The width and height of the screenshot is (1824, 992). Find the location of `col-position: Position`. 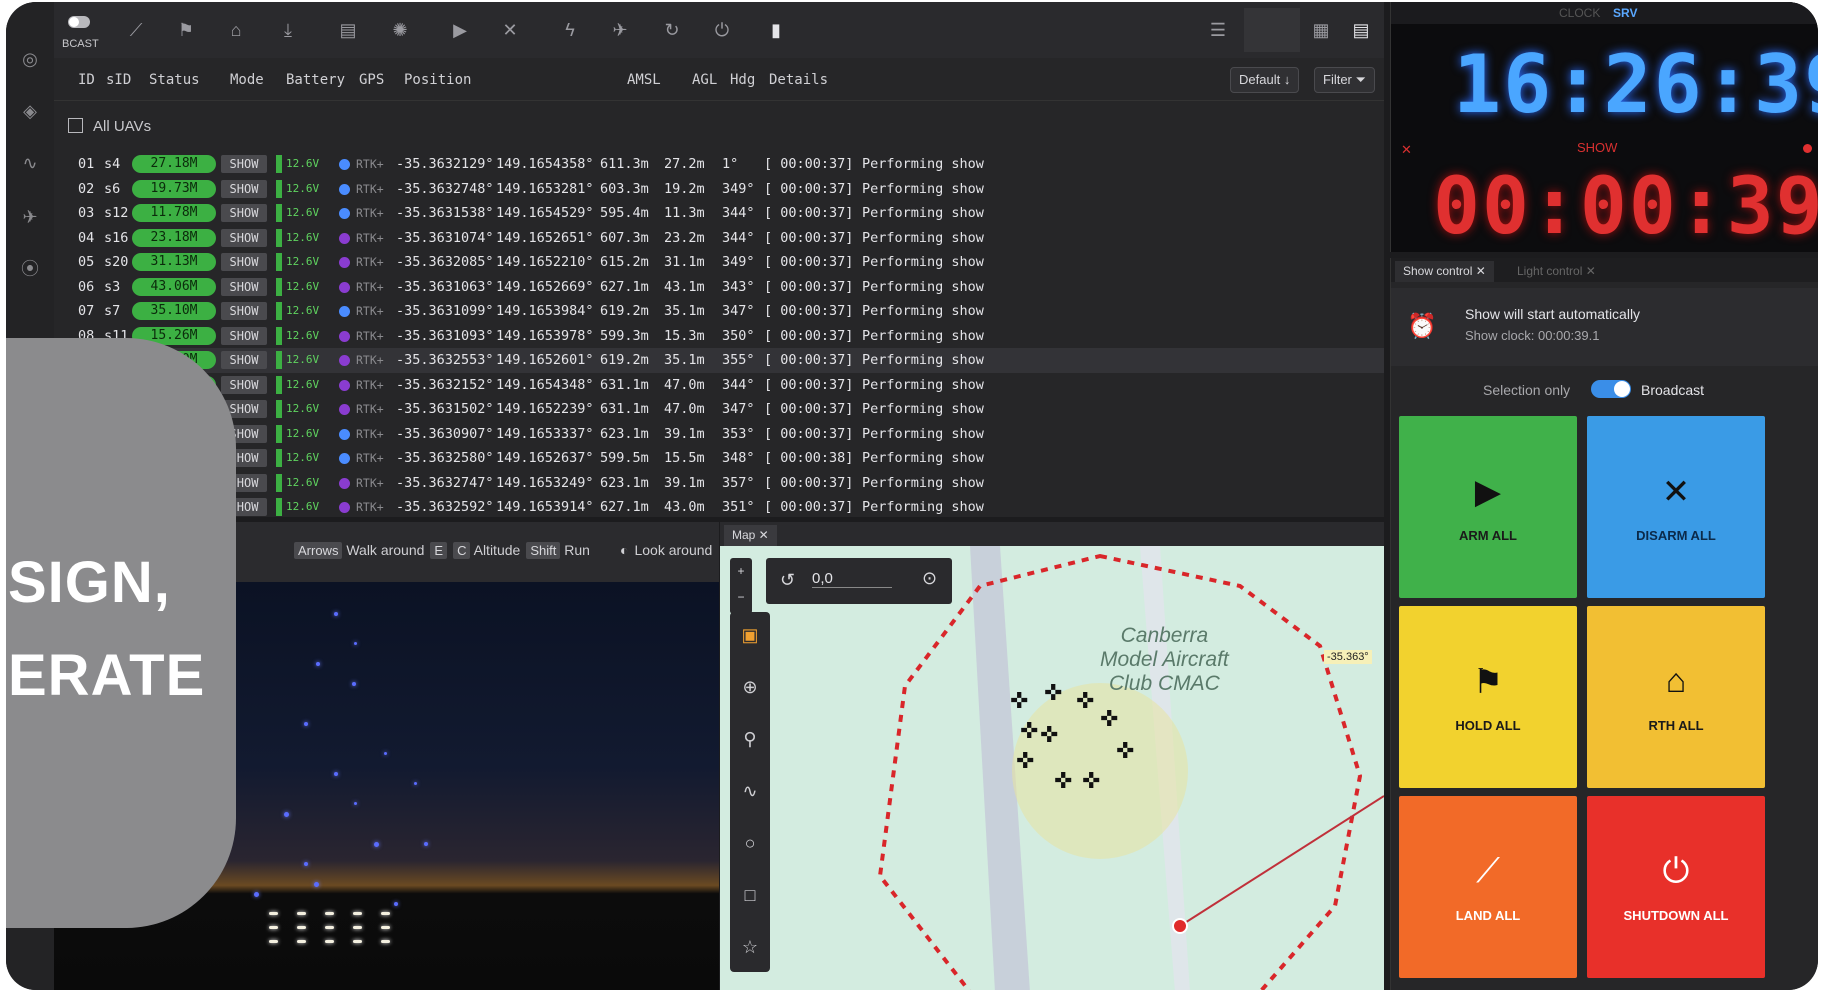

col-position: Position is located at coordinates (437, 80).